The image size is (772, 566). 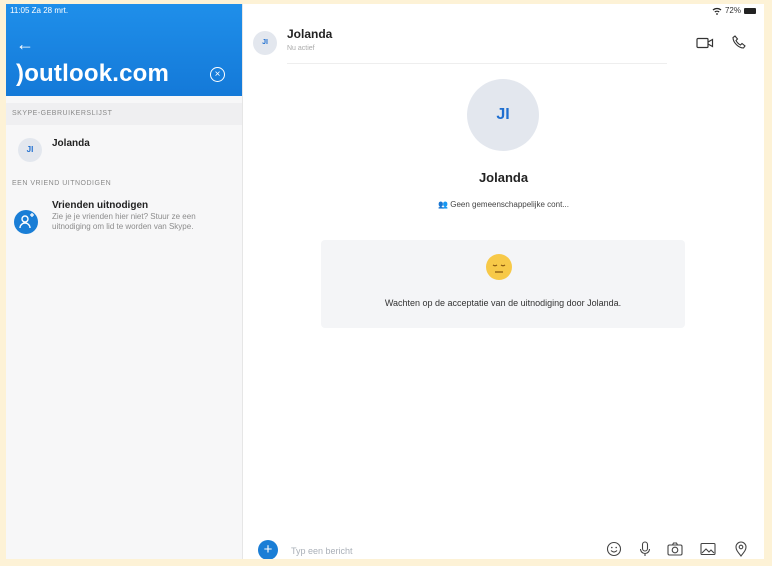 What do you see at coordinates (124, 50) in the screenshot?
I see `search-header: 11:05 Za 28 mrt. ← )outlook.com ×` at bounding box center [124, 50].